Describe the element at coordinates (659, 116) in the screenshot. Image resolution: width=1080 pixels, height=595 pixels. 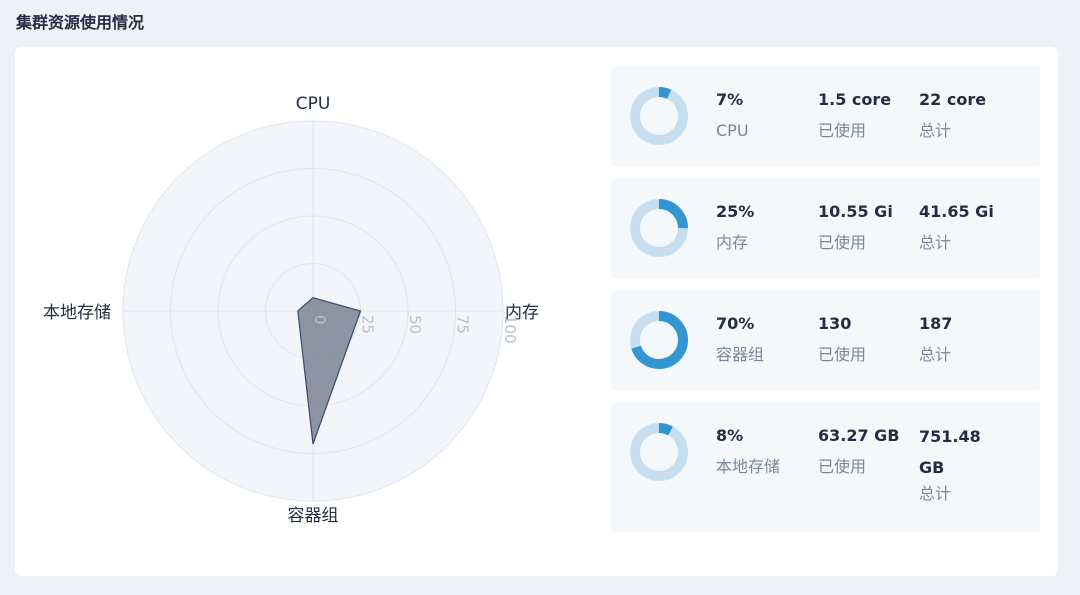
I see `cpu-usage-donut-icon` at that location.